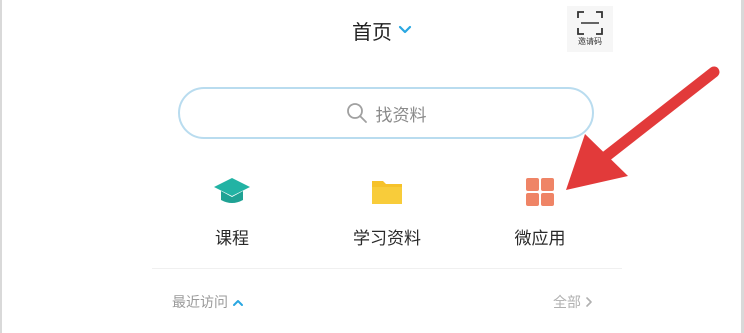 The width and height of the screenshot is (744, 333). Describe the element at coordinates (643, 128) in the screenshot. I see `annotation-arrow` at that location.